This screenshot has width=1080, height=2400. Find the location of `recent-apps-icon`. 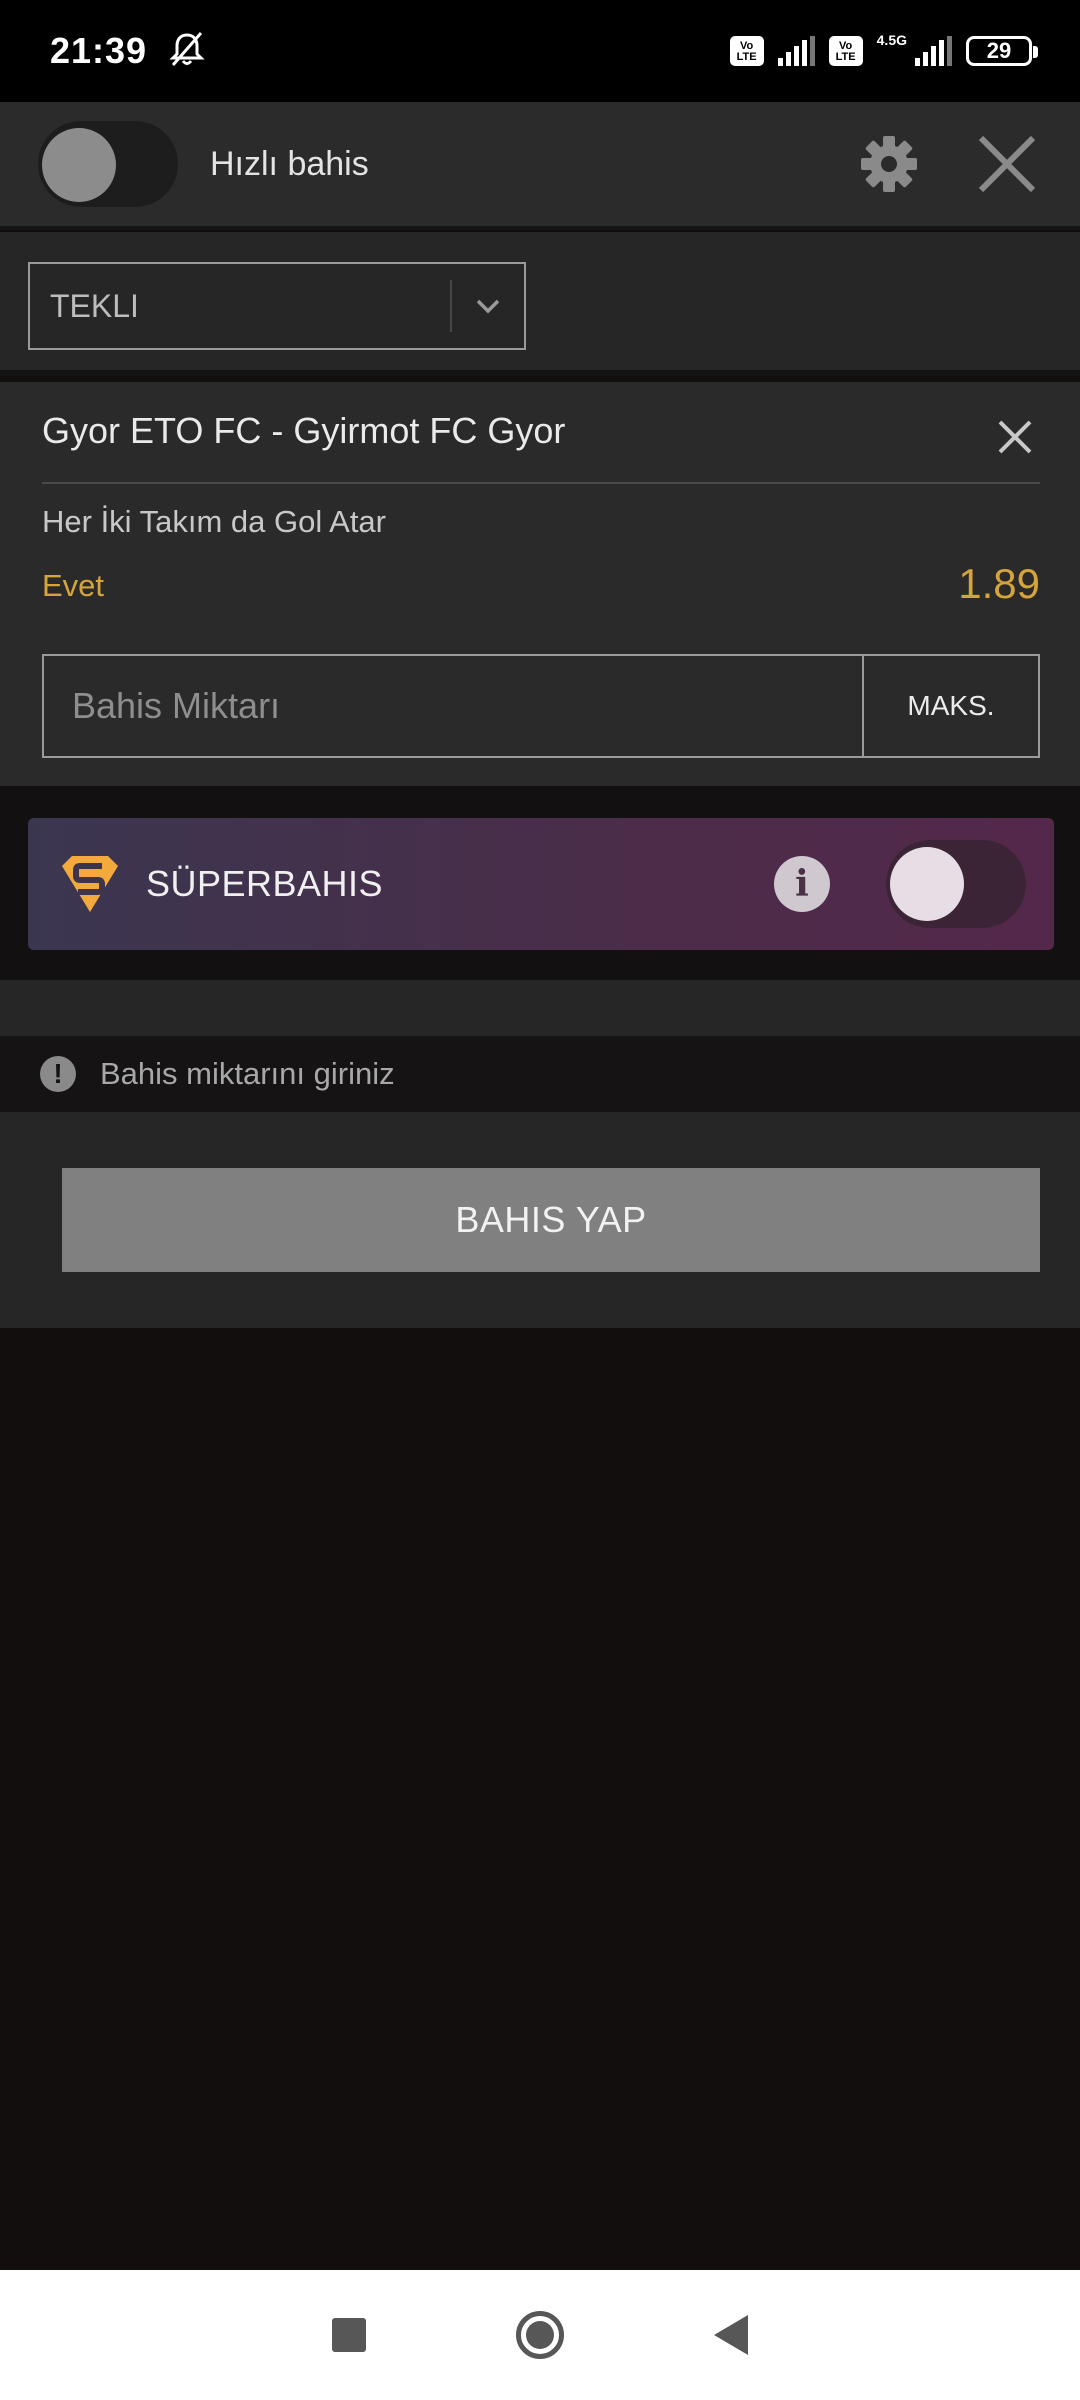

recent-apps-icon is located at coordinates (349, 2335).